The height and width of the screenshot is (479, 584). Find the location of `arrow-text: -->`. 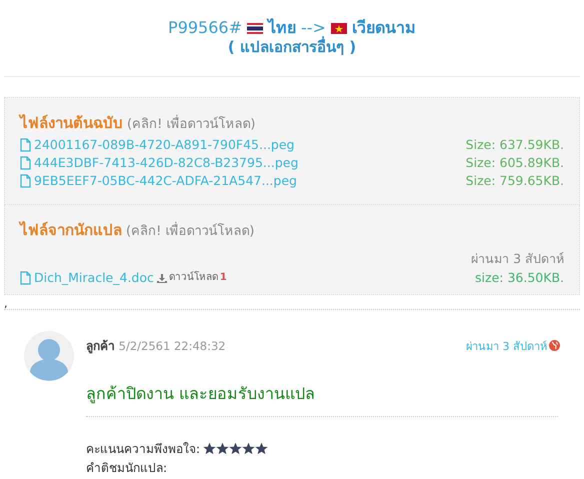

arrow-text: --> is located at coordinates (313, 27).